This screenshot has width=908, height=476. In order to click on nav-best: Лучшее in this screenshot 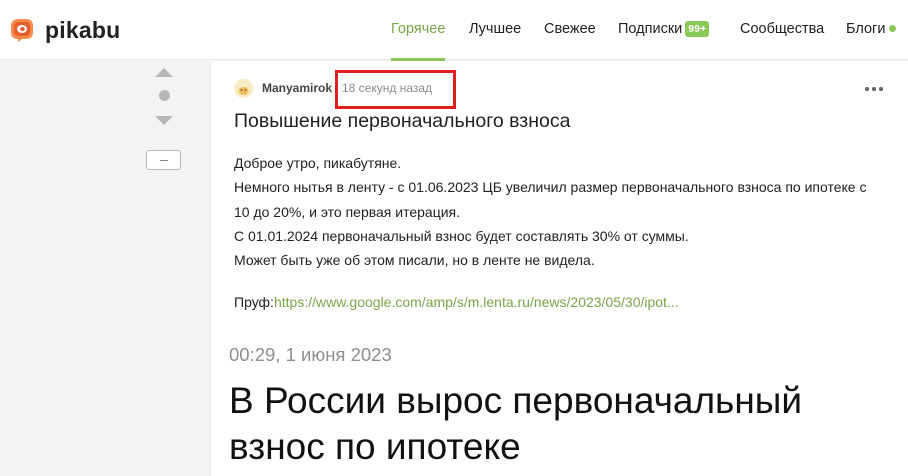, I will do `click(495, 30)`.